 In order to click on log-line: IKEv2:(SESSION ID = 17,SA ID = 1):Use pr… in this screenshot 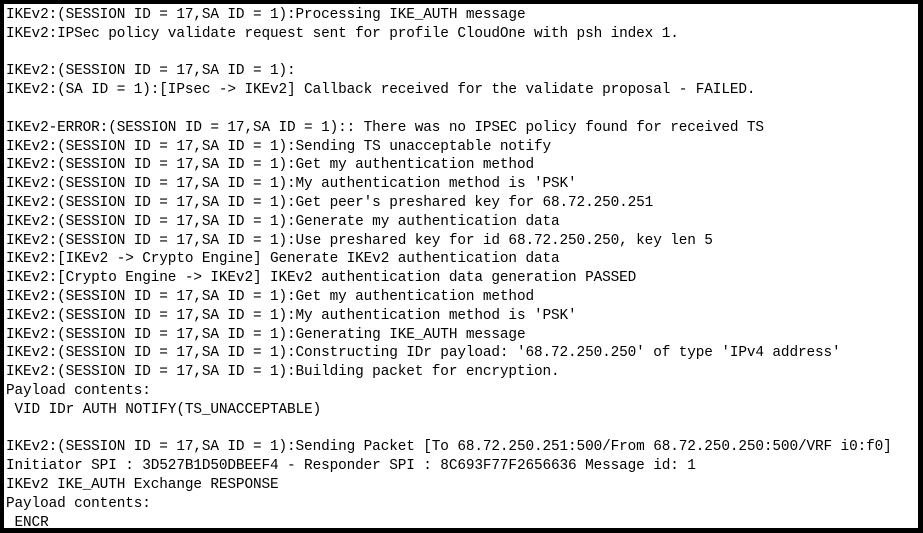, I will do `click(359, 240)`.